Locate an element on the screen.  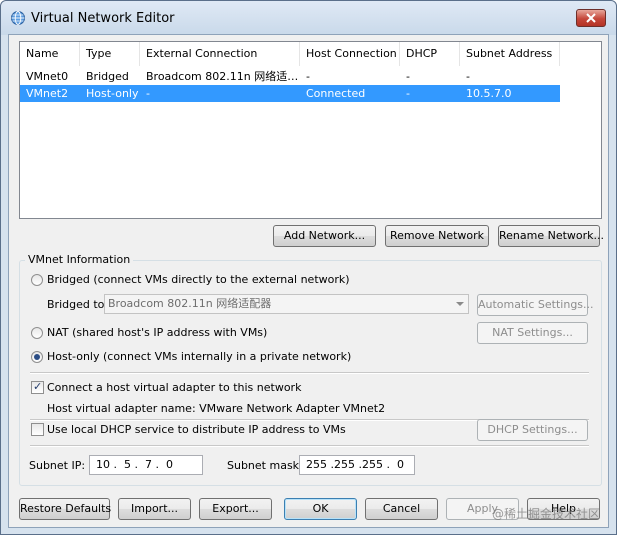
close-icon is located at coordinates (591, 18).